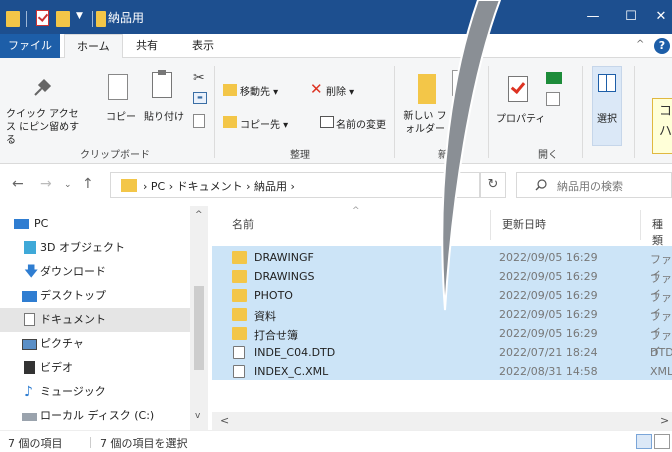  I want to click on document-icon, so click(239, 371).